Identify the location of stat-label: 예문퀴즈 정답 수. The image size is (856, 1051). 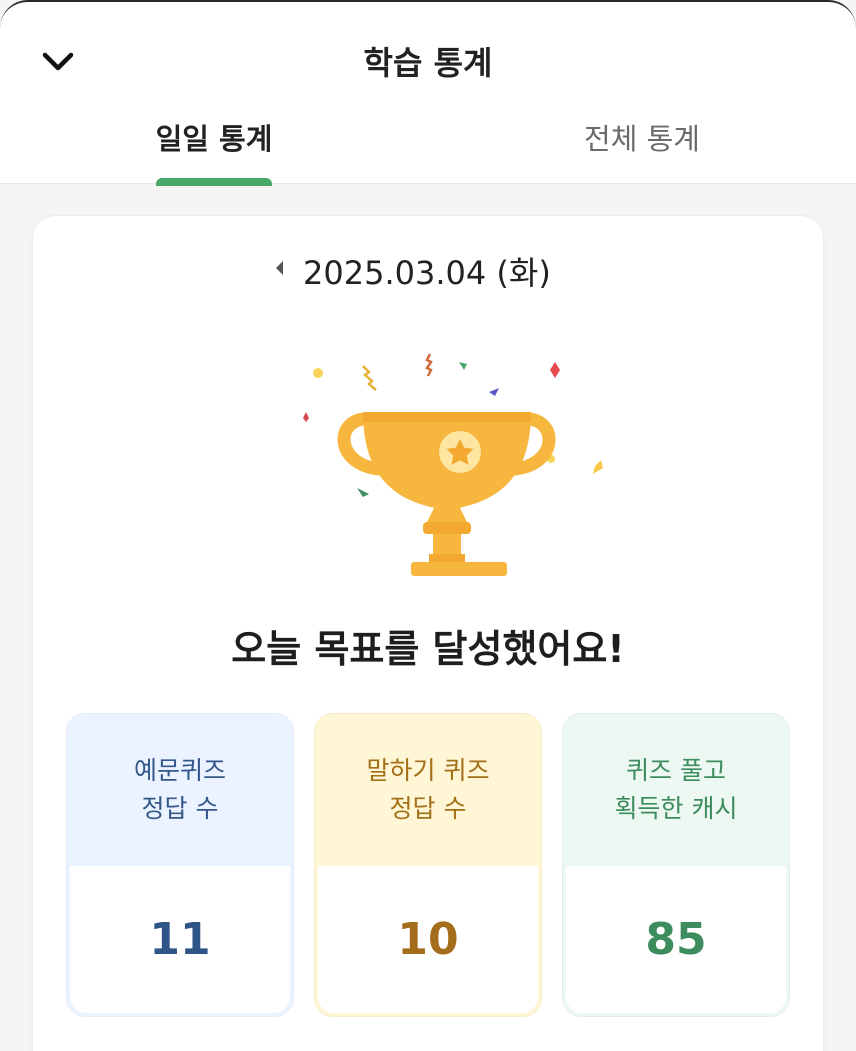
(180, 790).